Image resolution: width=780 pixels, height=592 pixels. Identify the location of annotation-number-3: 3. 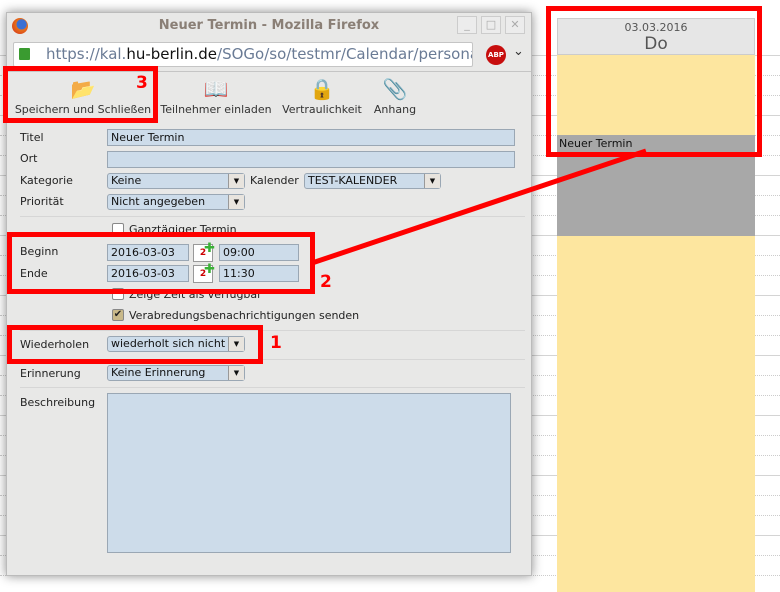
(142, 83).